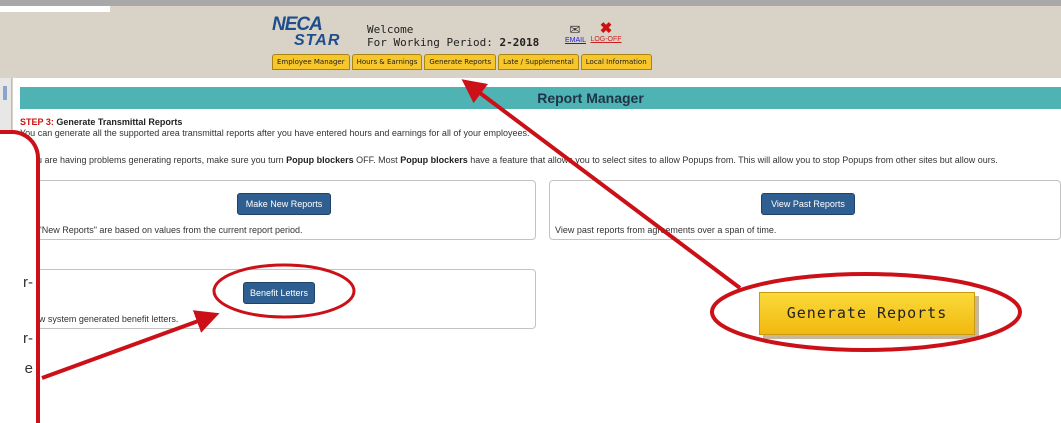  I want to click on popup-bold-1: Popup blockers, so click(320, 160).